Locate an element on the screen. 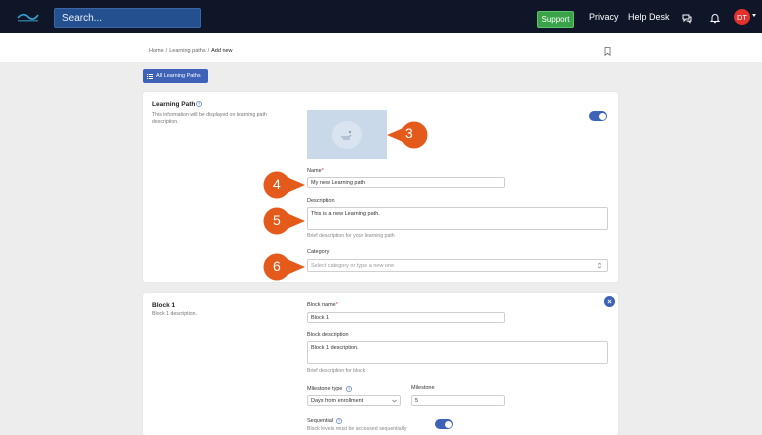 Image resolution: width=762 pixels, height=435 pixels. all-learning-paths-label: All Learning Paths is located at coordinates (178, 76).